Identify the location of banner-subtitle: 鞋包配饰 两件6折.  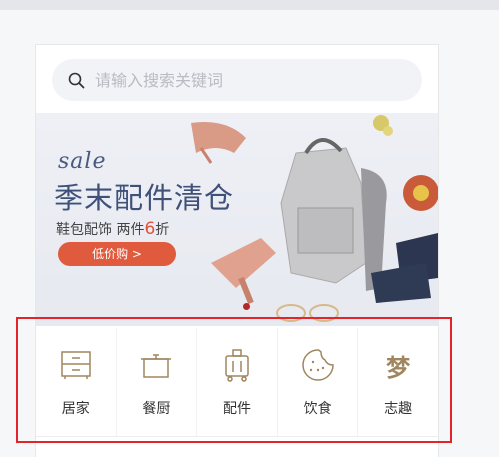
(113, 229).